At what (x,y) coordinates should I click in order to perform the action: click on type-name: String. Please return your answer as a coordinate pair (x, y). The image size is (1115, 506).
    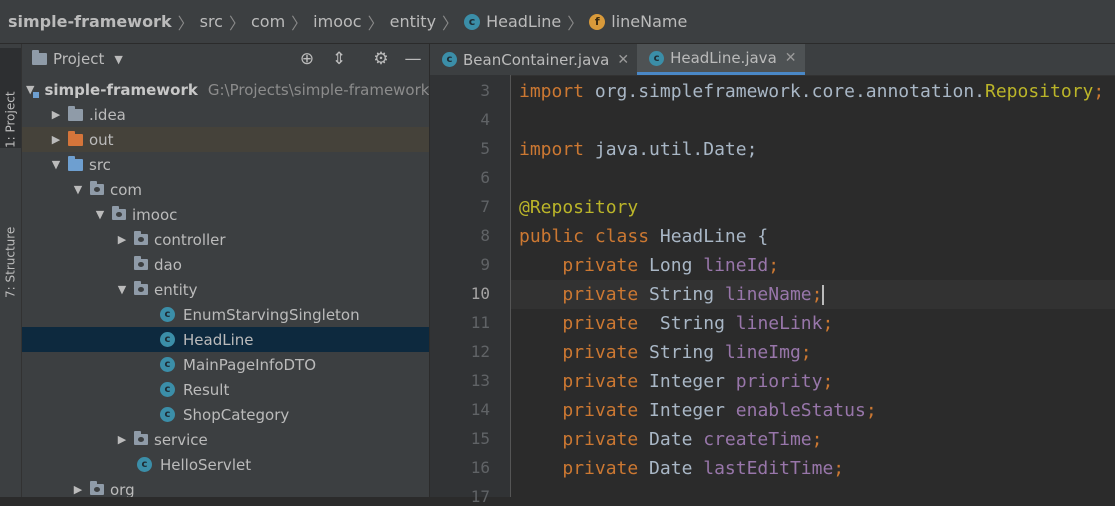
    Looking at the image, I should click on (681, 352).